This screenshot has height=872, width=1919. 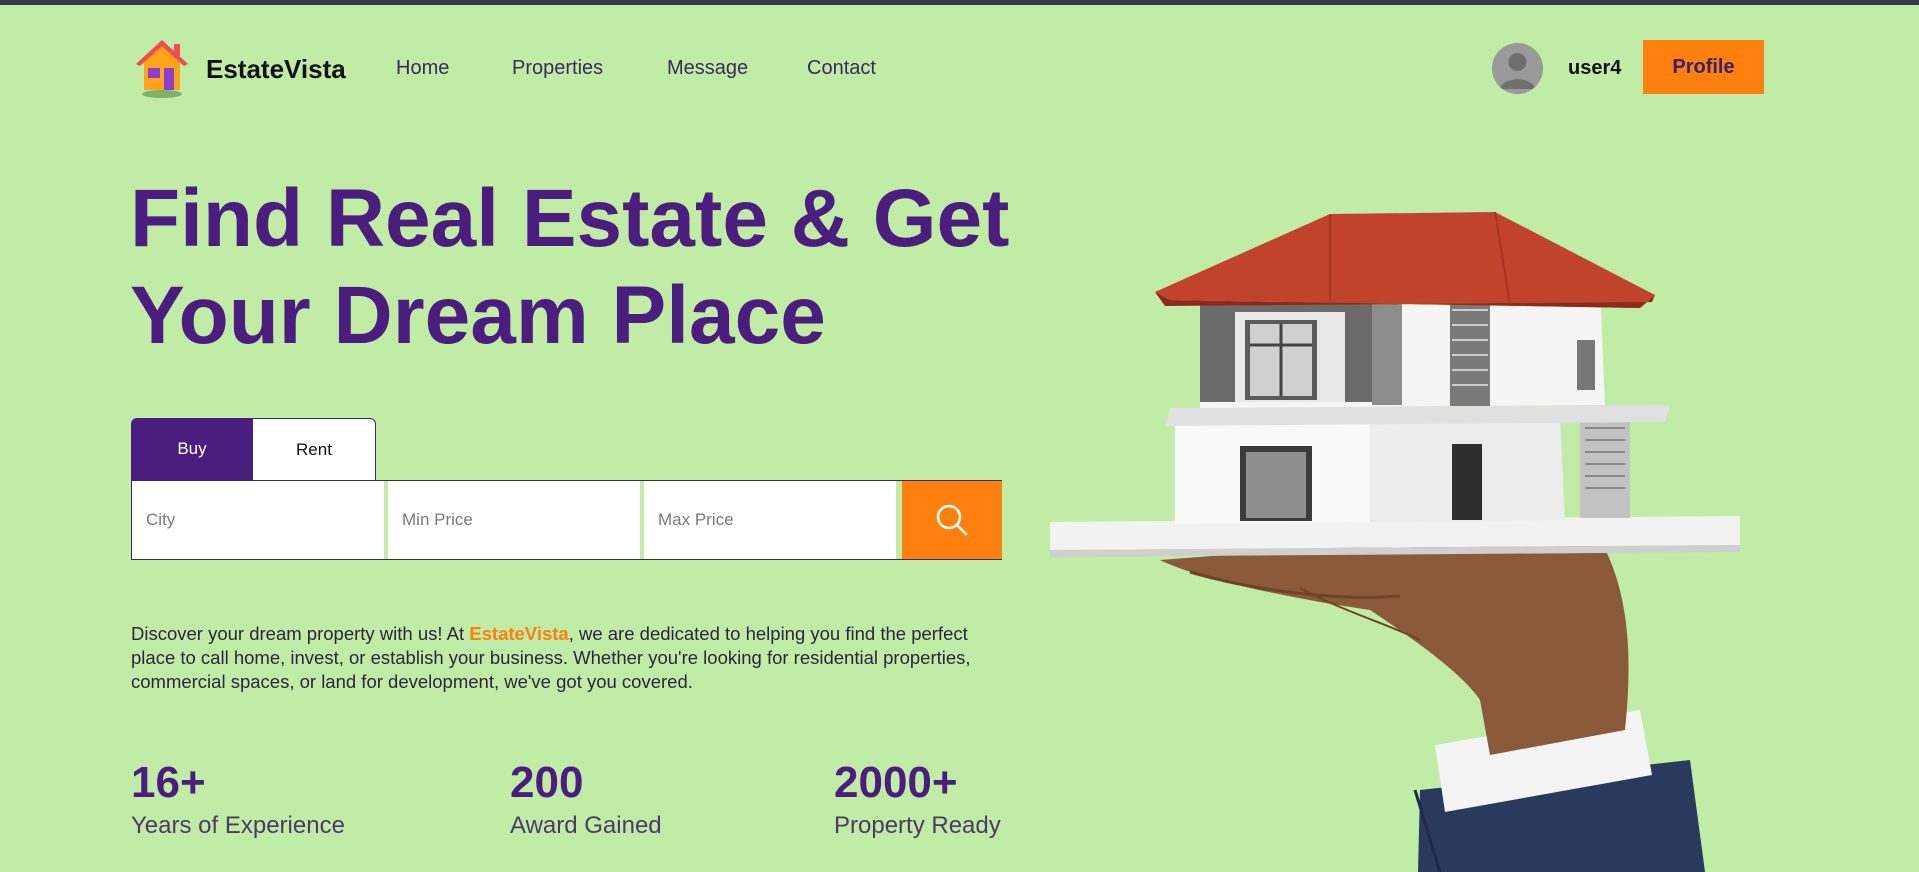 I want to click on user-avatar-icon, so click(x=1517, y=68).